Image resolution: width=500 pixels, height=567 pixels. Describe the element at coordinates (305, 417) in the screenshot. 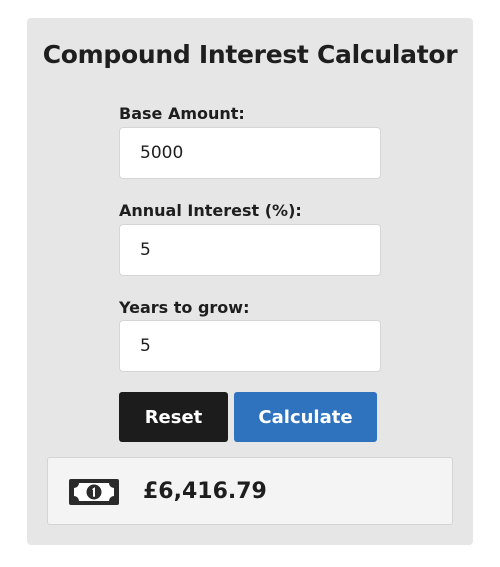

I see `calculate-button: Calculate` at that location.